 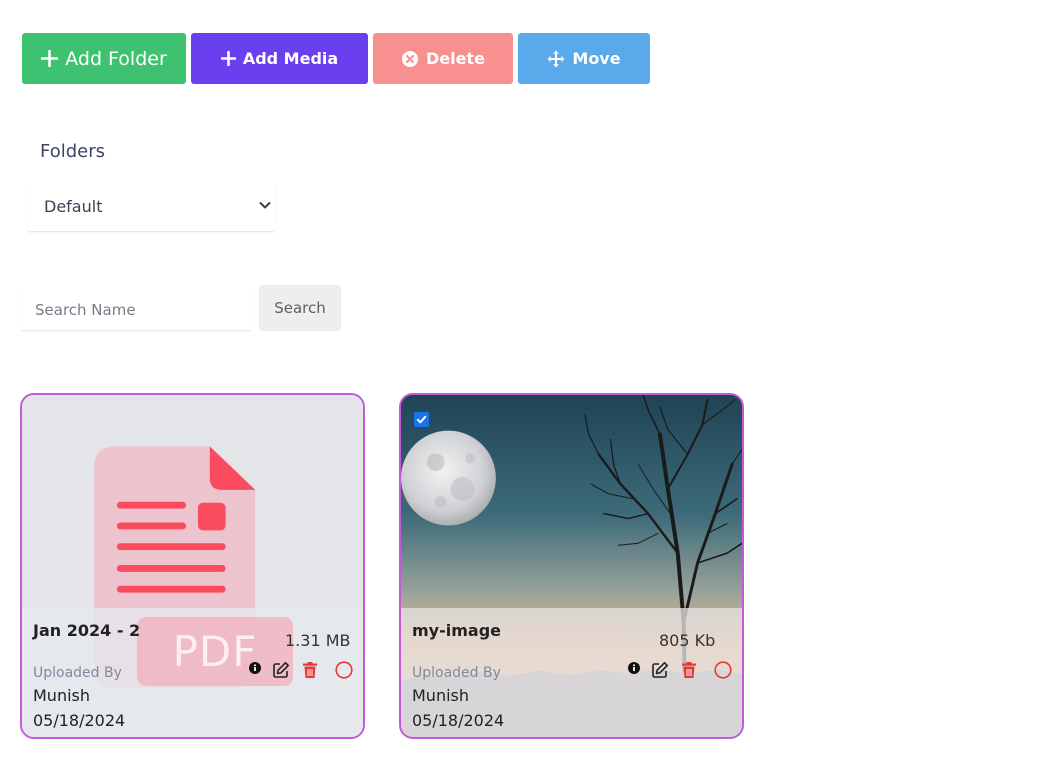 I want to click on media-size: 1.31 MB, so click(x=318, y=640).